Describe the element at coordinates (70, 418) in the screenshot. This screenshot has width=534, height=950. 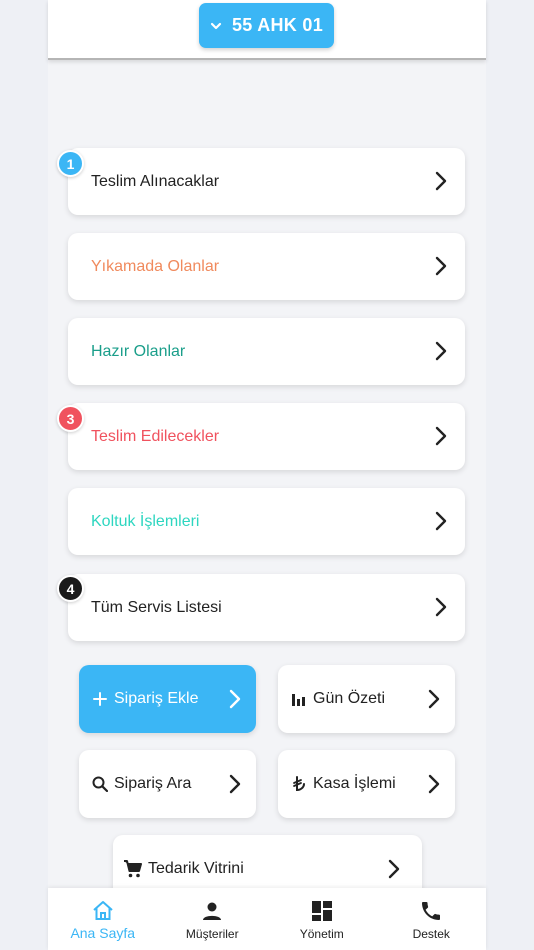
I see `count-badge: 3` at that location.